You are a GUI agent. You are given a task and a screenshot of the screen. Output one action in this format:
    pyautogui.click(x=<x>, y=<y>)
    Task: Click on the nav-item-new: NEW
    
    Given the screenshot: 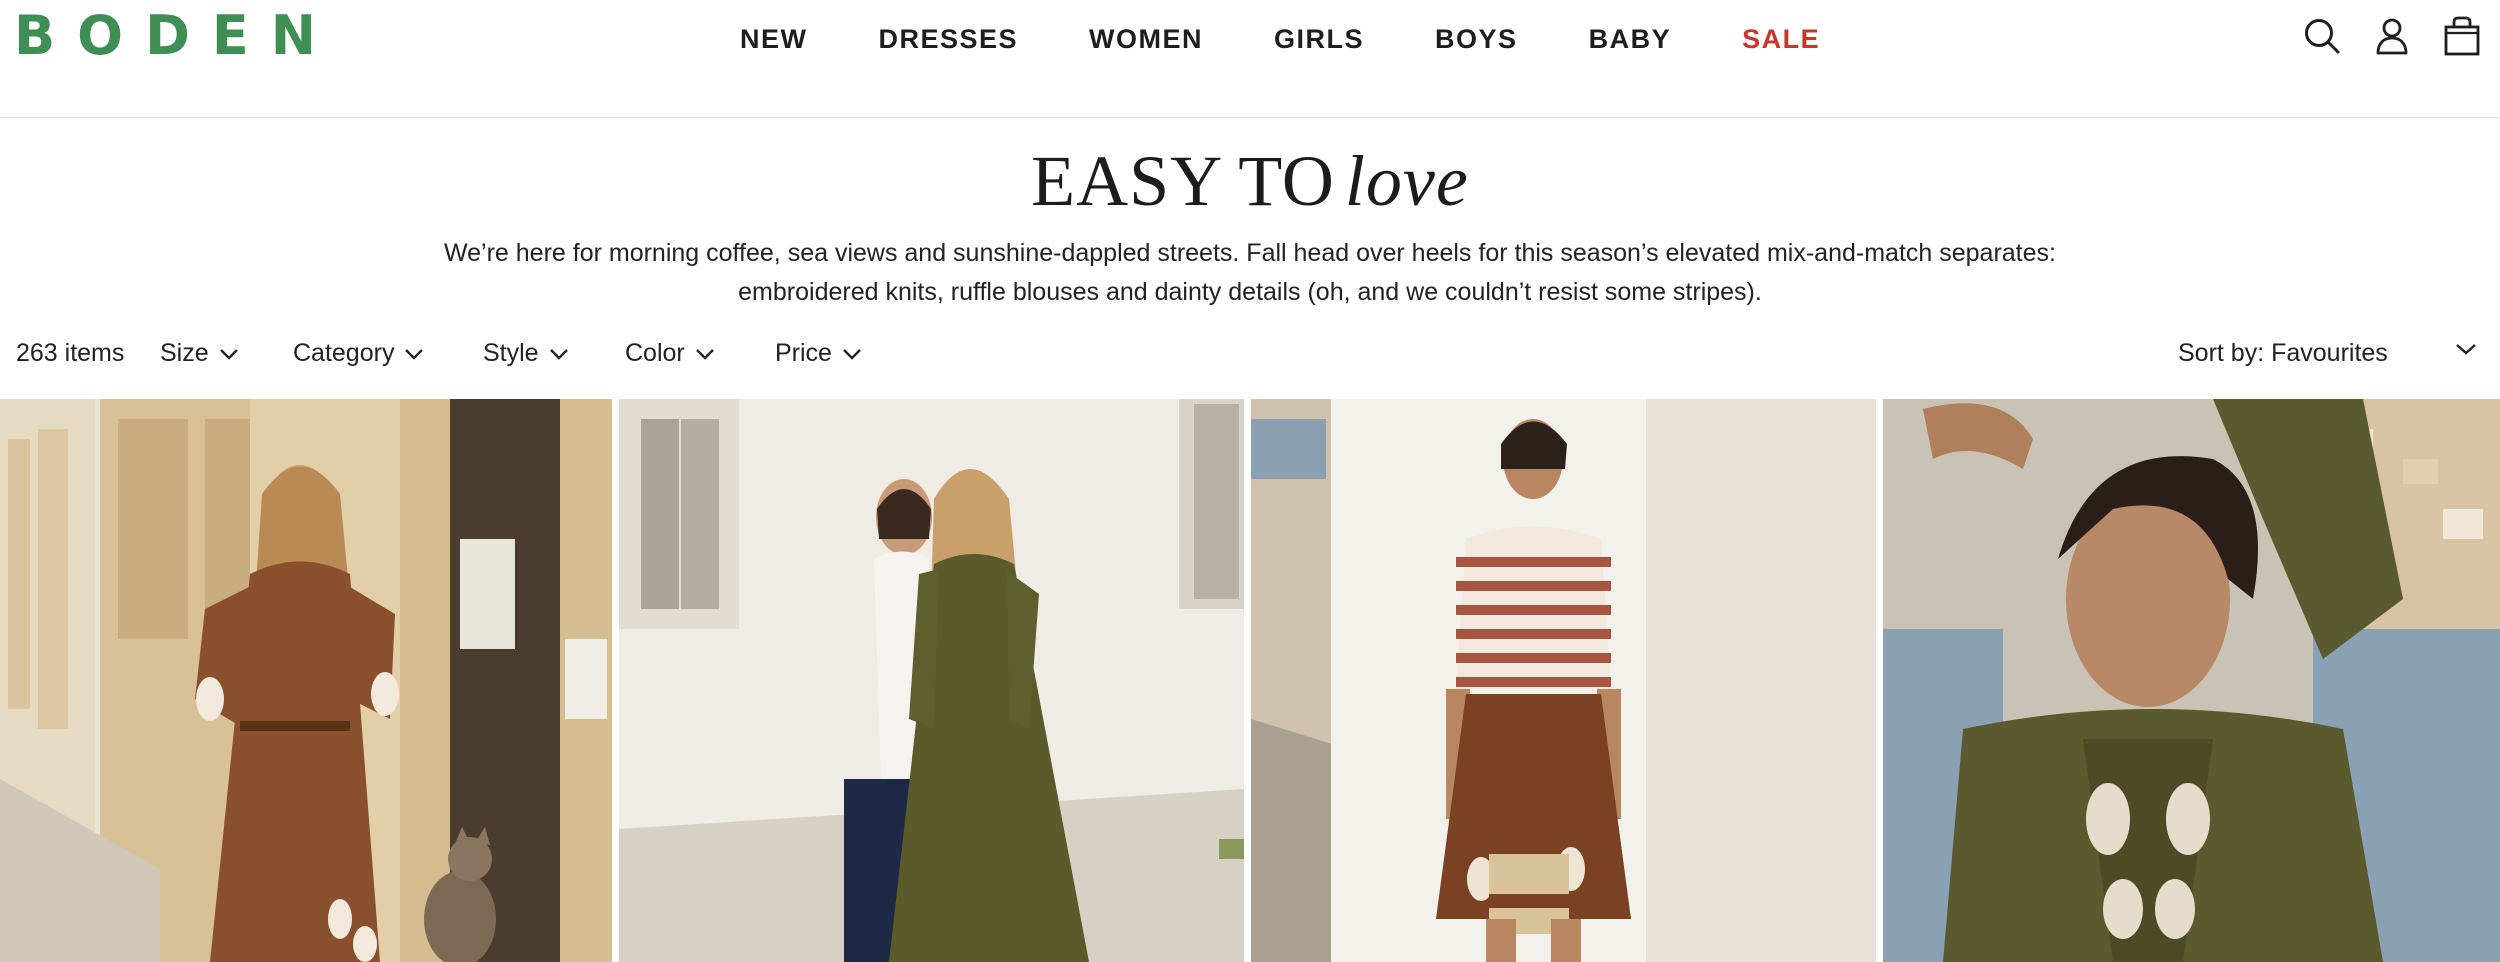 What is the action you would take?
    pyautogui.click(x=774, y=39)
    